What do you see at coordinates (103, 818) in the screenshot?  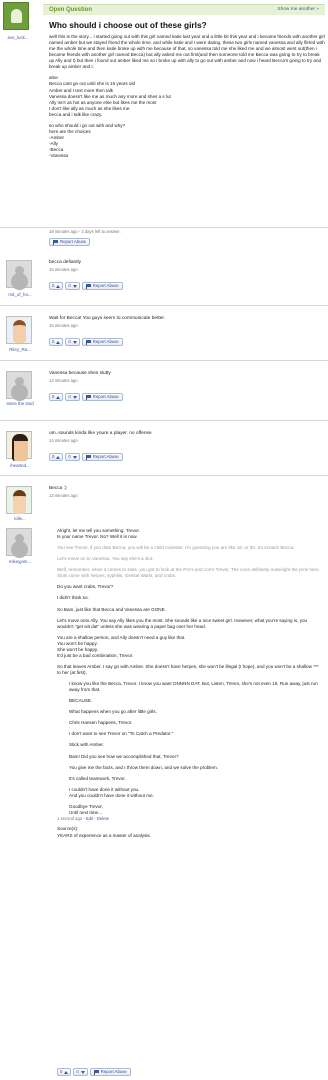 I see `delete-link: Delete` at bounding box center [103, 818].